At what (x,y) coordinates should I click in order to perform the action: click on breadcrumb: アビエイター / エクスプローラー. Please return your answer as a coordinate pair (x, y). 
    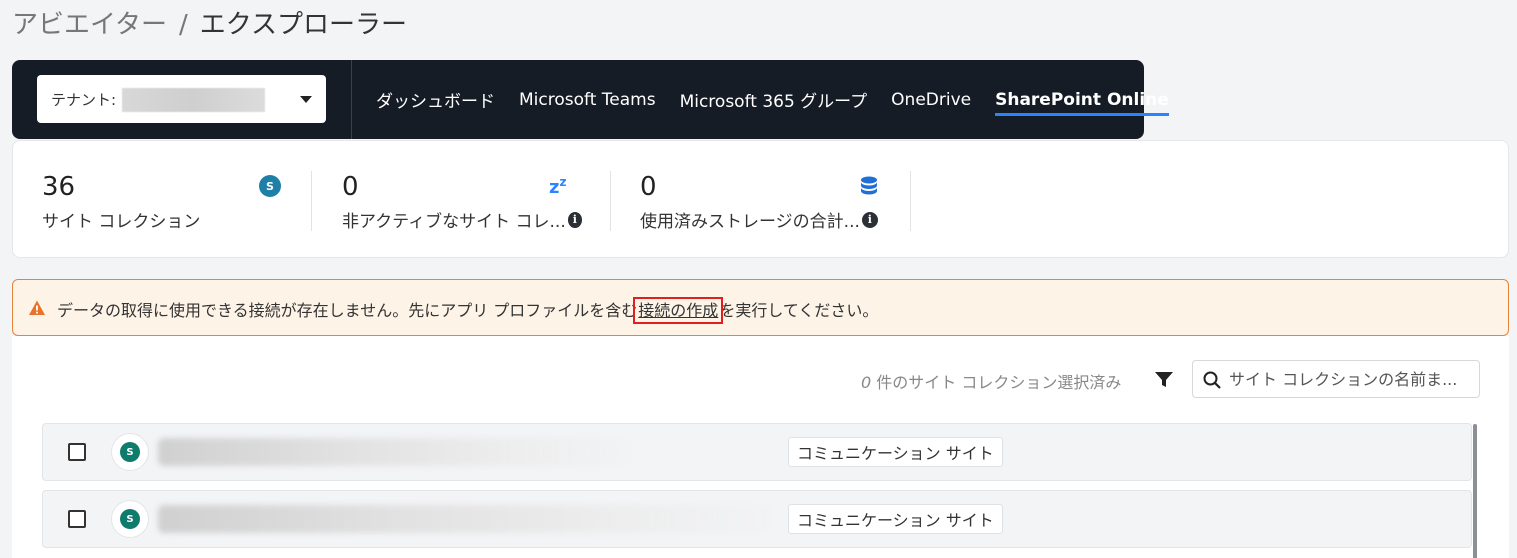
    Looking at the image, I should click on (209, 22).